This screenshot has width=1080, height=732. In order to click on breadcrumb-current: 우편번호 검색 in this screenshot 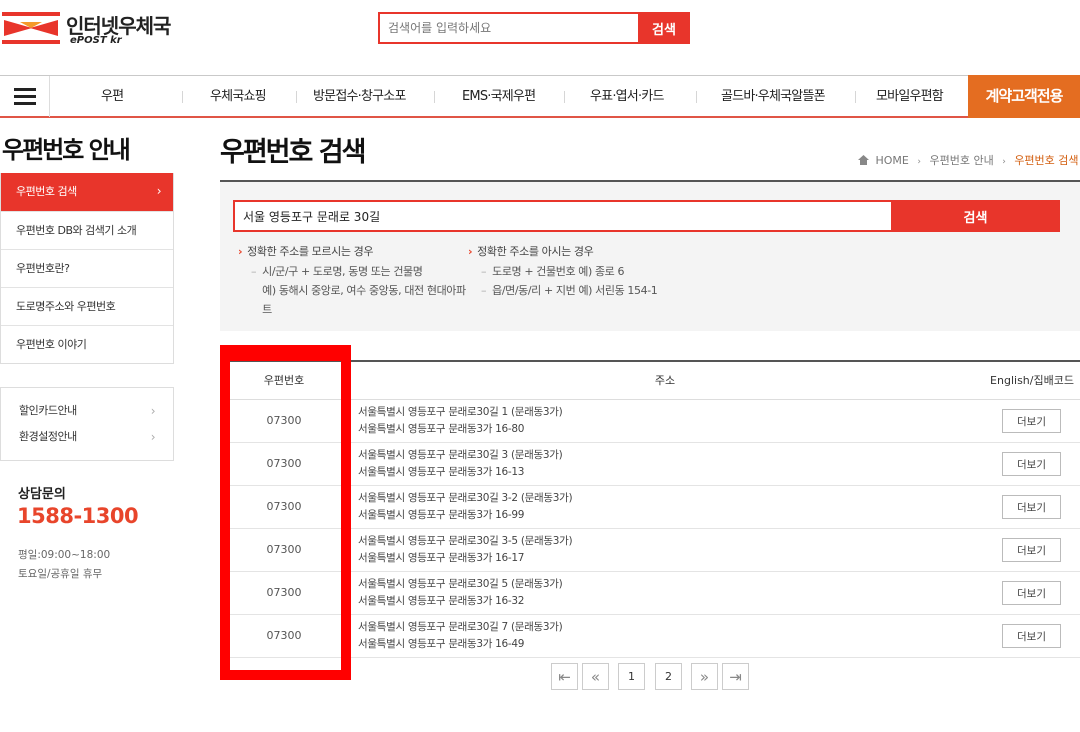, I will do `click(1046, 160)`.